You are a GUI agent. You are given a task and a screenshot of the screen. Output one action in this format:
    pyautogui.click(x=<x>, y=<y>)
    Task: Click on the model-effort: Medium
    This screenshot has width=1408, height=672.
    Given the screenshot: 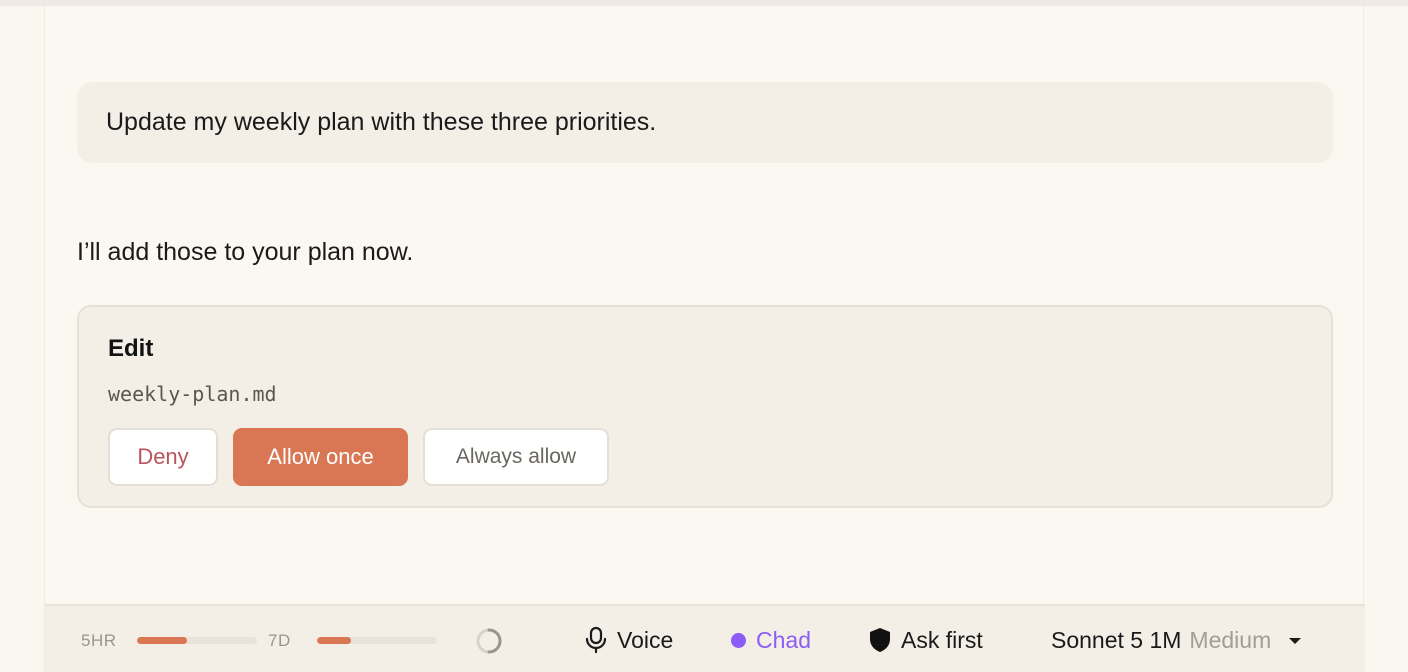 What is the action you would take?
    pyautogui.click(x=1230, y=639)
    